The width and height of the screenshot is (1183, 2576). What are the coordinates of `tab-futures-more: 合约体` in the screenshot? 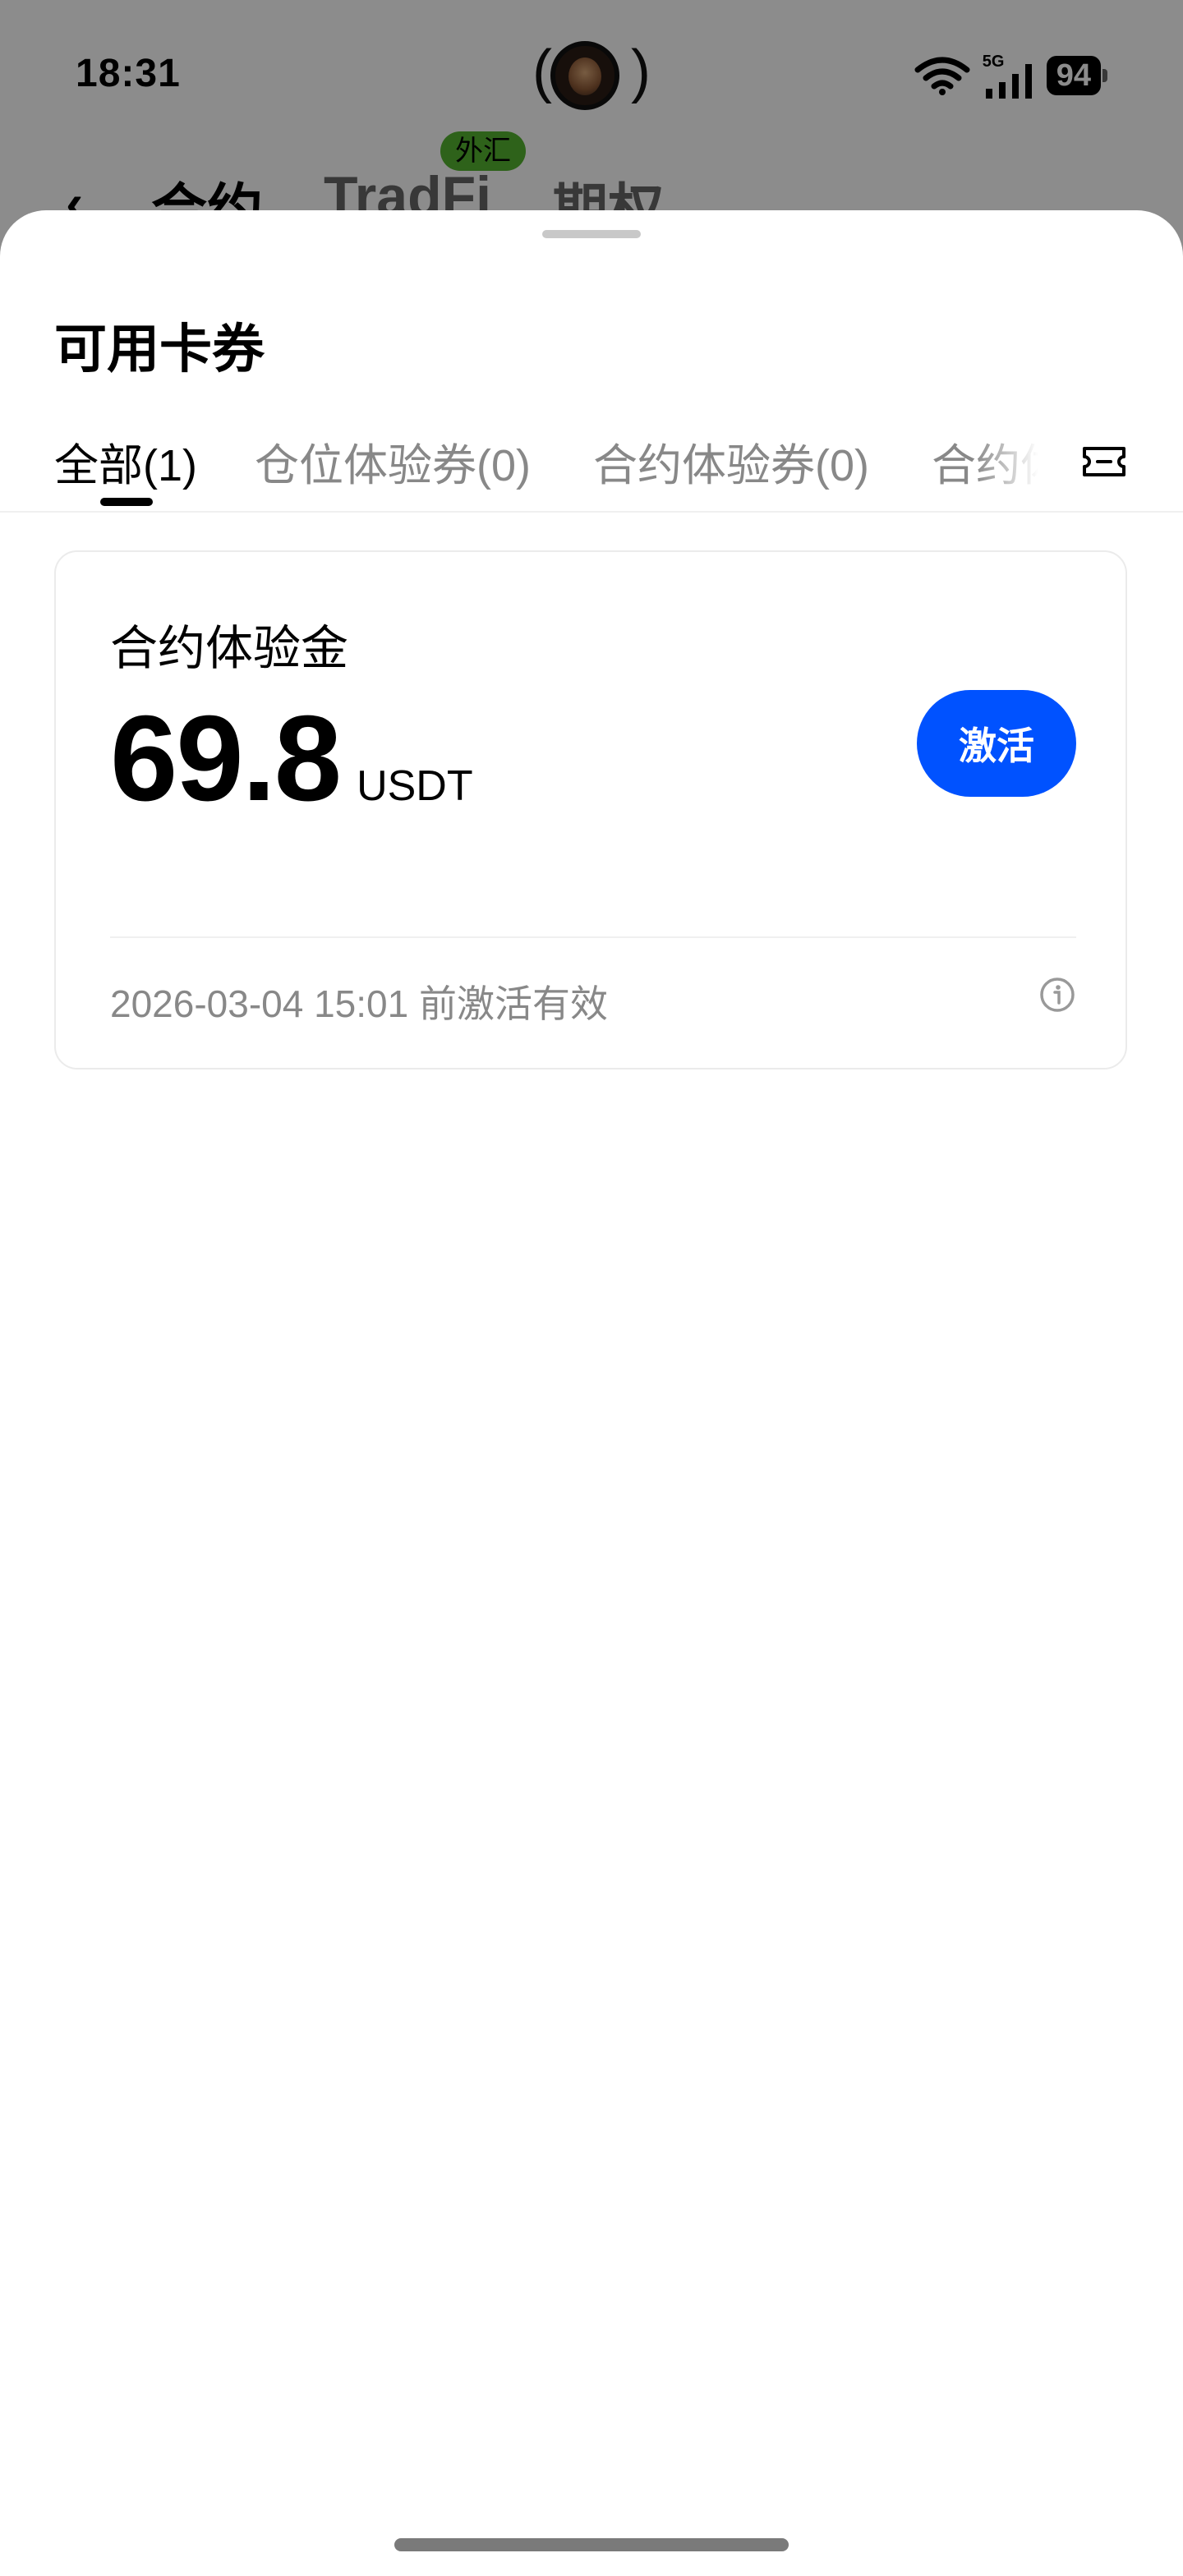 It's located at (985, 461).